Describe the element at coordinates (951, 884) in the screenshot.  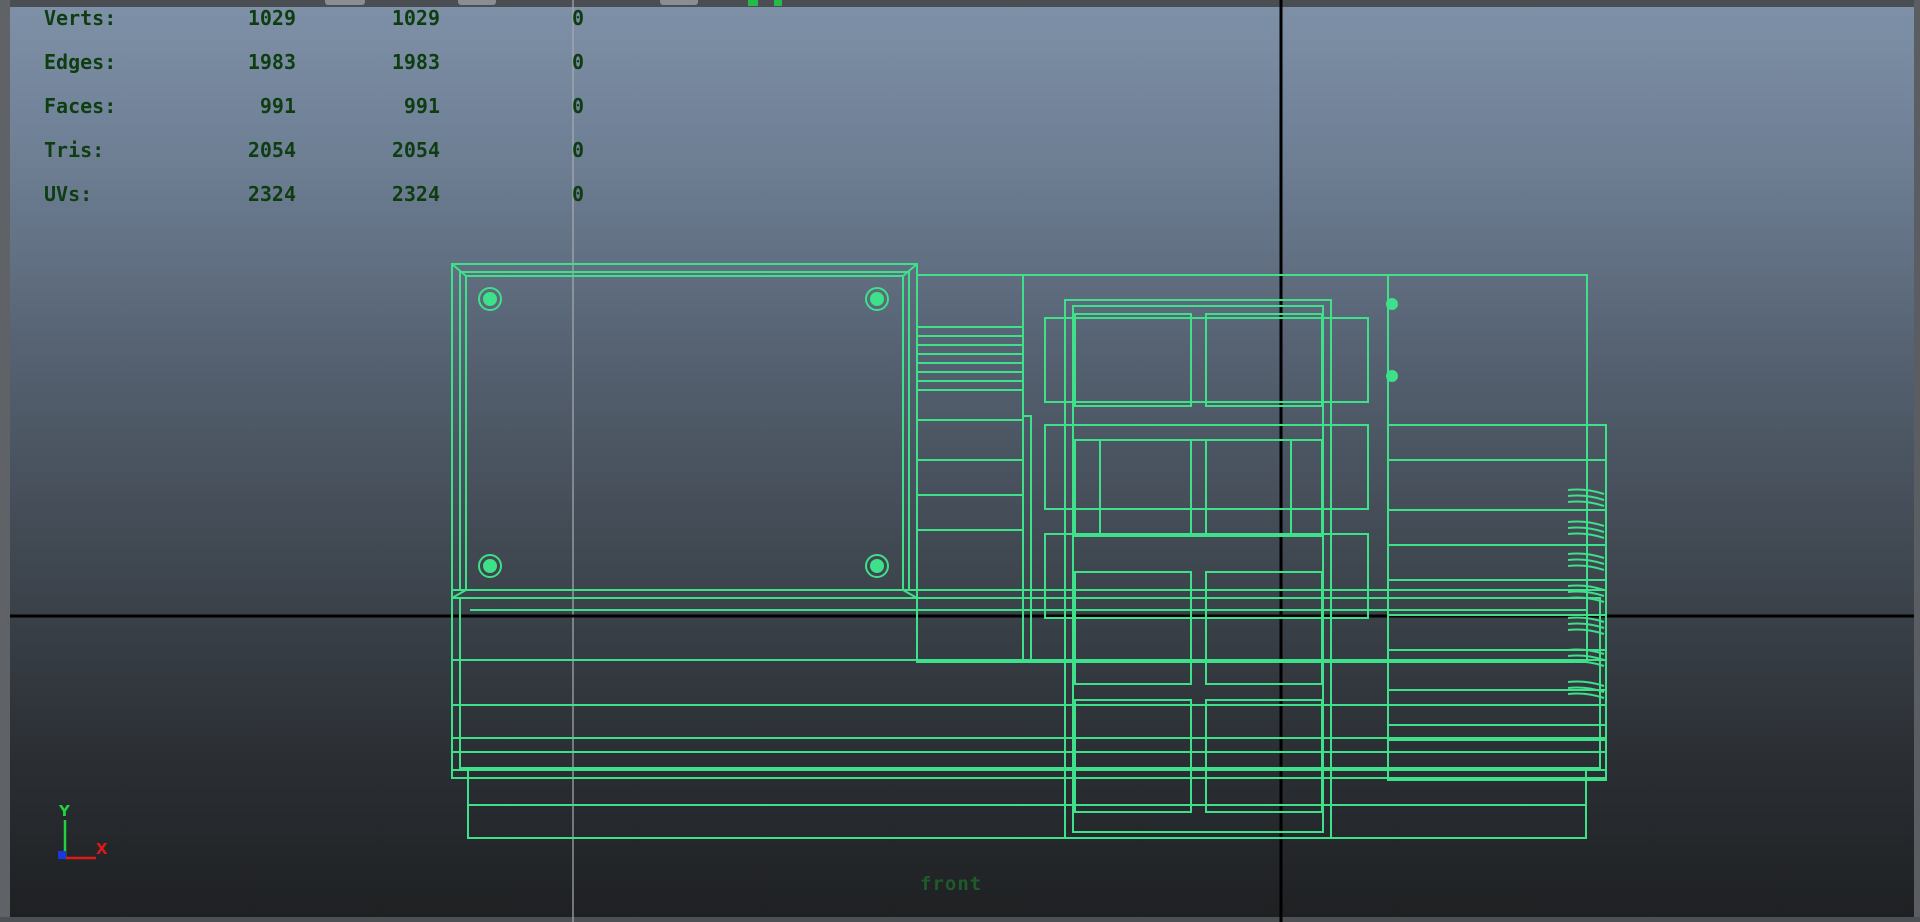
I see `camera-name-label: front` at that location.